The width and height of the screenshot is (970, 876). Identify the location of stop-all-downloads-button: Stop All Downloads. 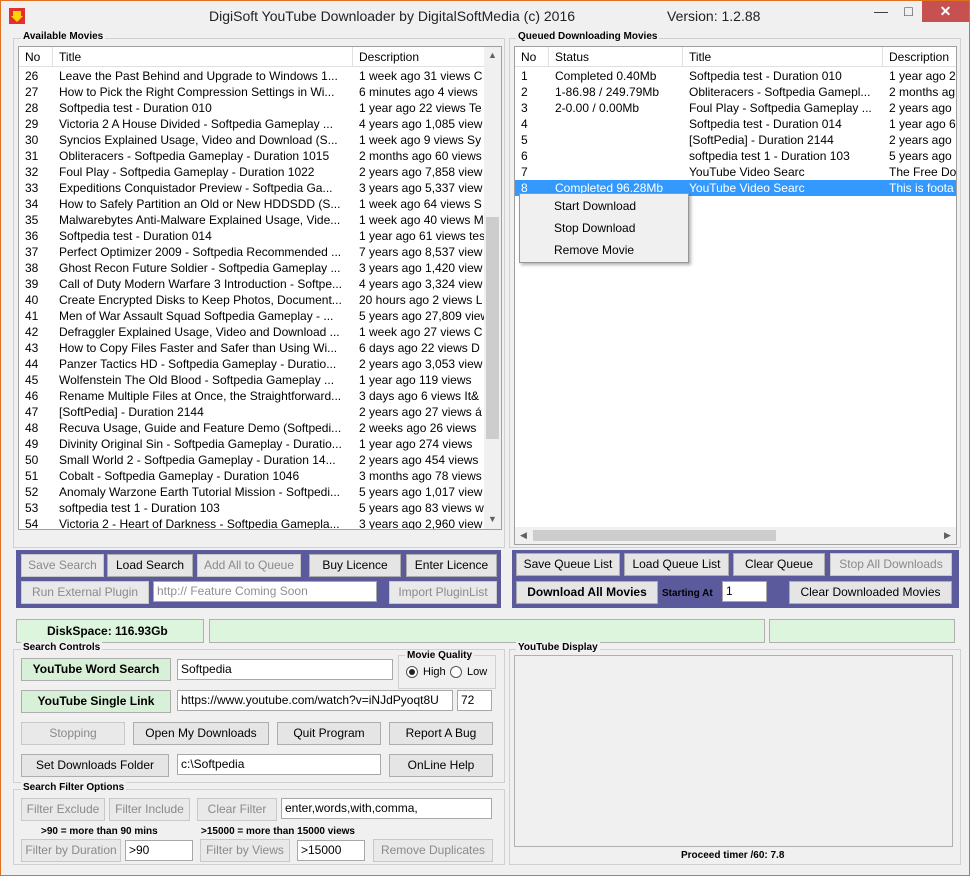
(891, 564).